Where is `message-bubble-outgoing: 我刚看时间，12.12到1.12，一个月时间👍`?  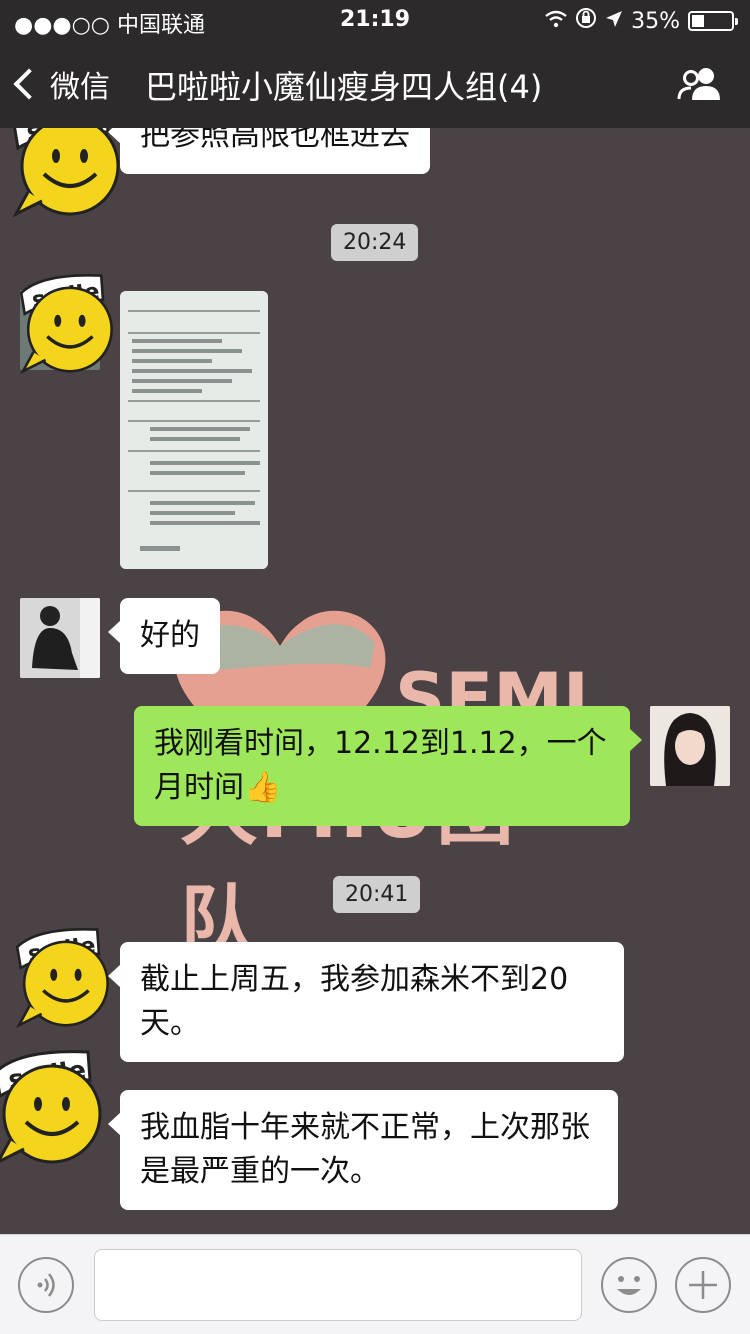 message-bubble-outgoing: 我刚看时间，12.12到1.12，一个月时间👍 is located at coordinates (388, 766).